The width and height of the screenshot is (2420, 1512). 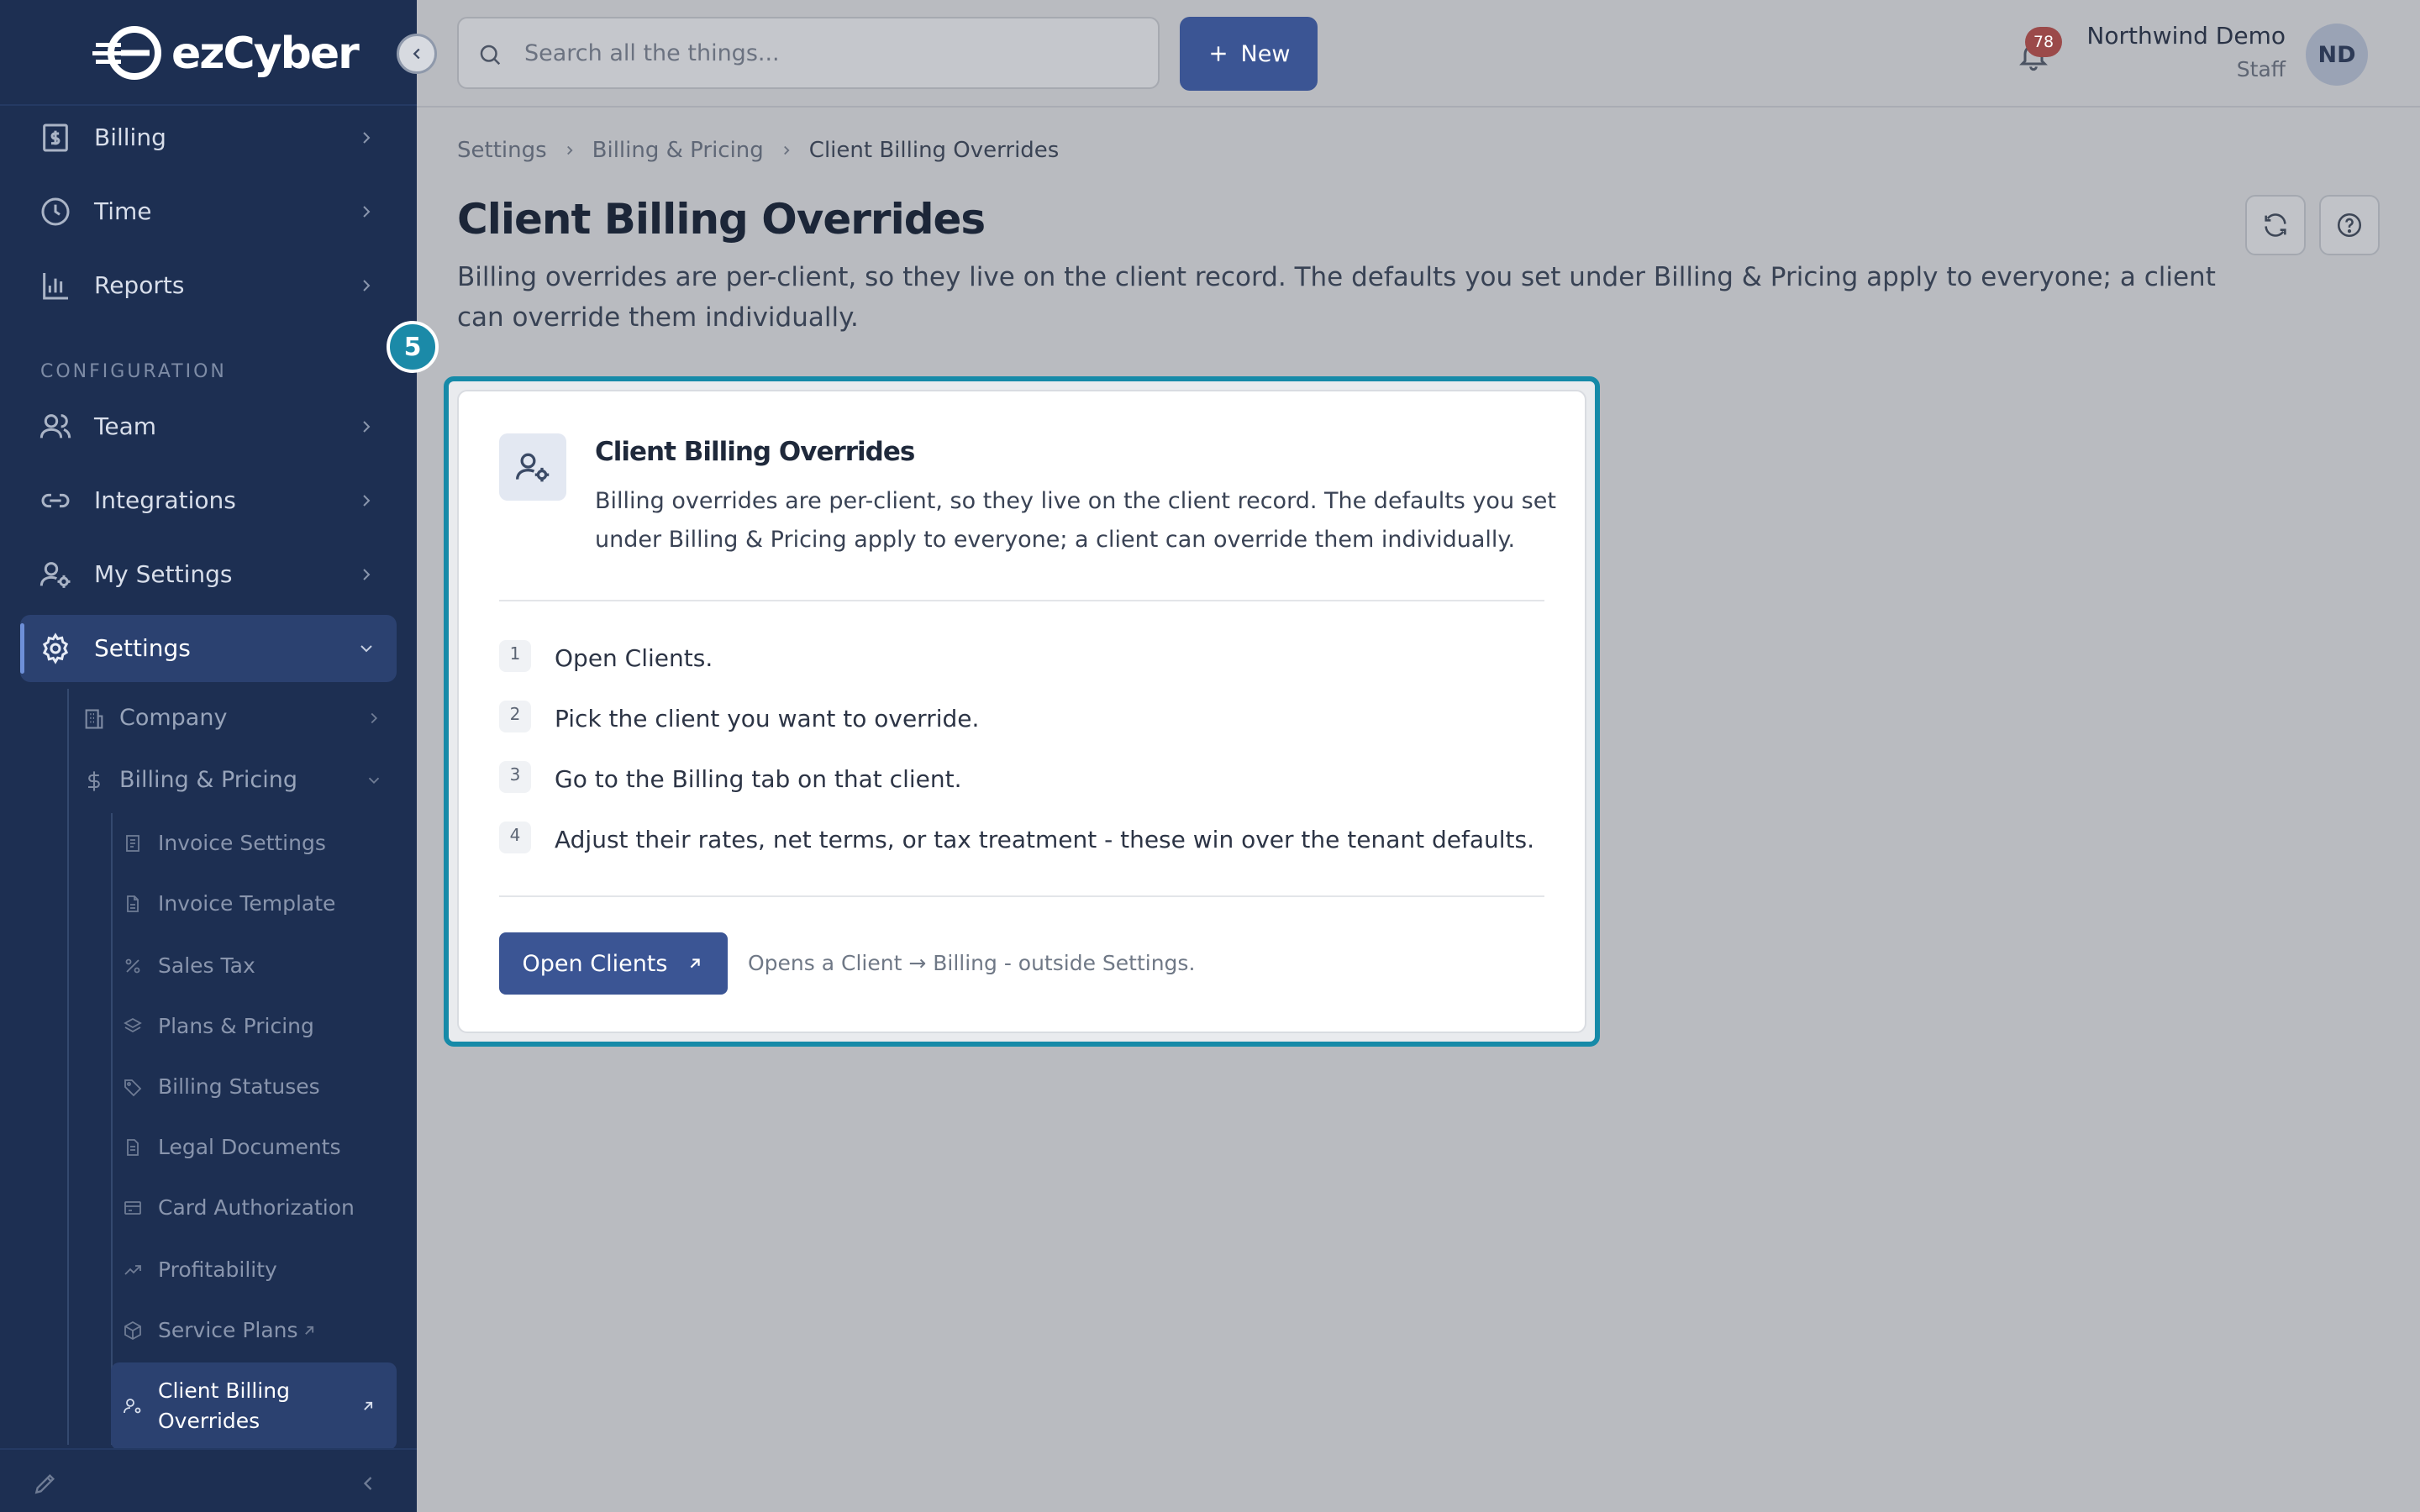 I want to click on sidebar-item-label: Time, so click(x=123, y=211).